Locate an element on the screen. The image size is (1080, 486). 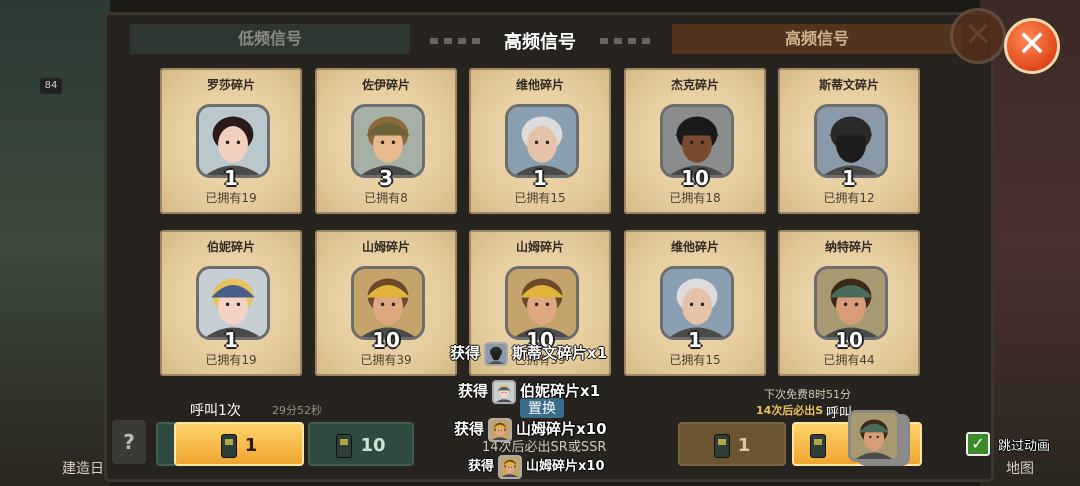
right-call-once-button: 1 is located at coordinates (732, 444).